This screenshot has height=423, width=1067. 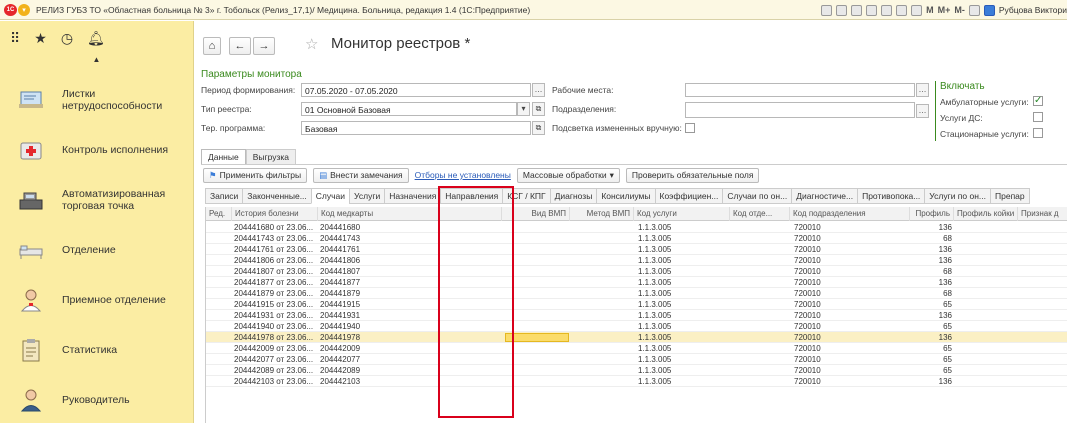 What do you see at coordinates (573, 196) in the screenshot?
I see `subtab-diagnoses: Диагнозы` at bounding box center [573, 196].